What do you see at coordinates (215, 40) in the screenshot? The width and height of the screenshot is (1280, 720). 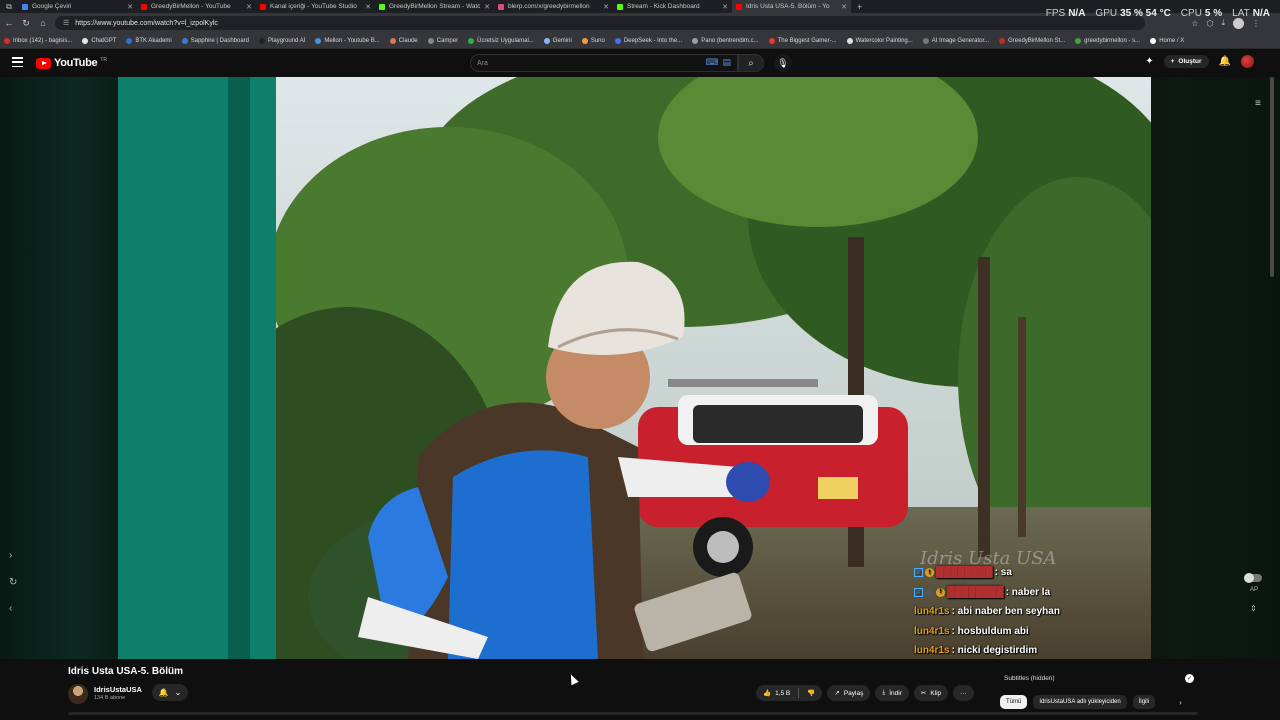 I see `bookmark-item: Sapphire | Dashboard` at bounding box center [215, 40].